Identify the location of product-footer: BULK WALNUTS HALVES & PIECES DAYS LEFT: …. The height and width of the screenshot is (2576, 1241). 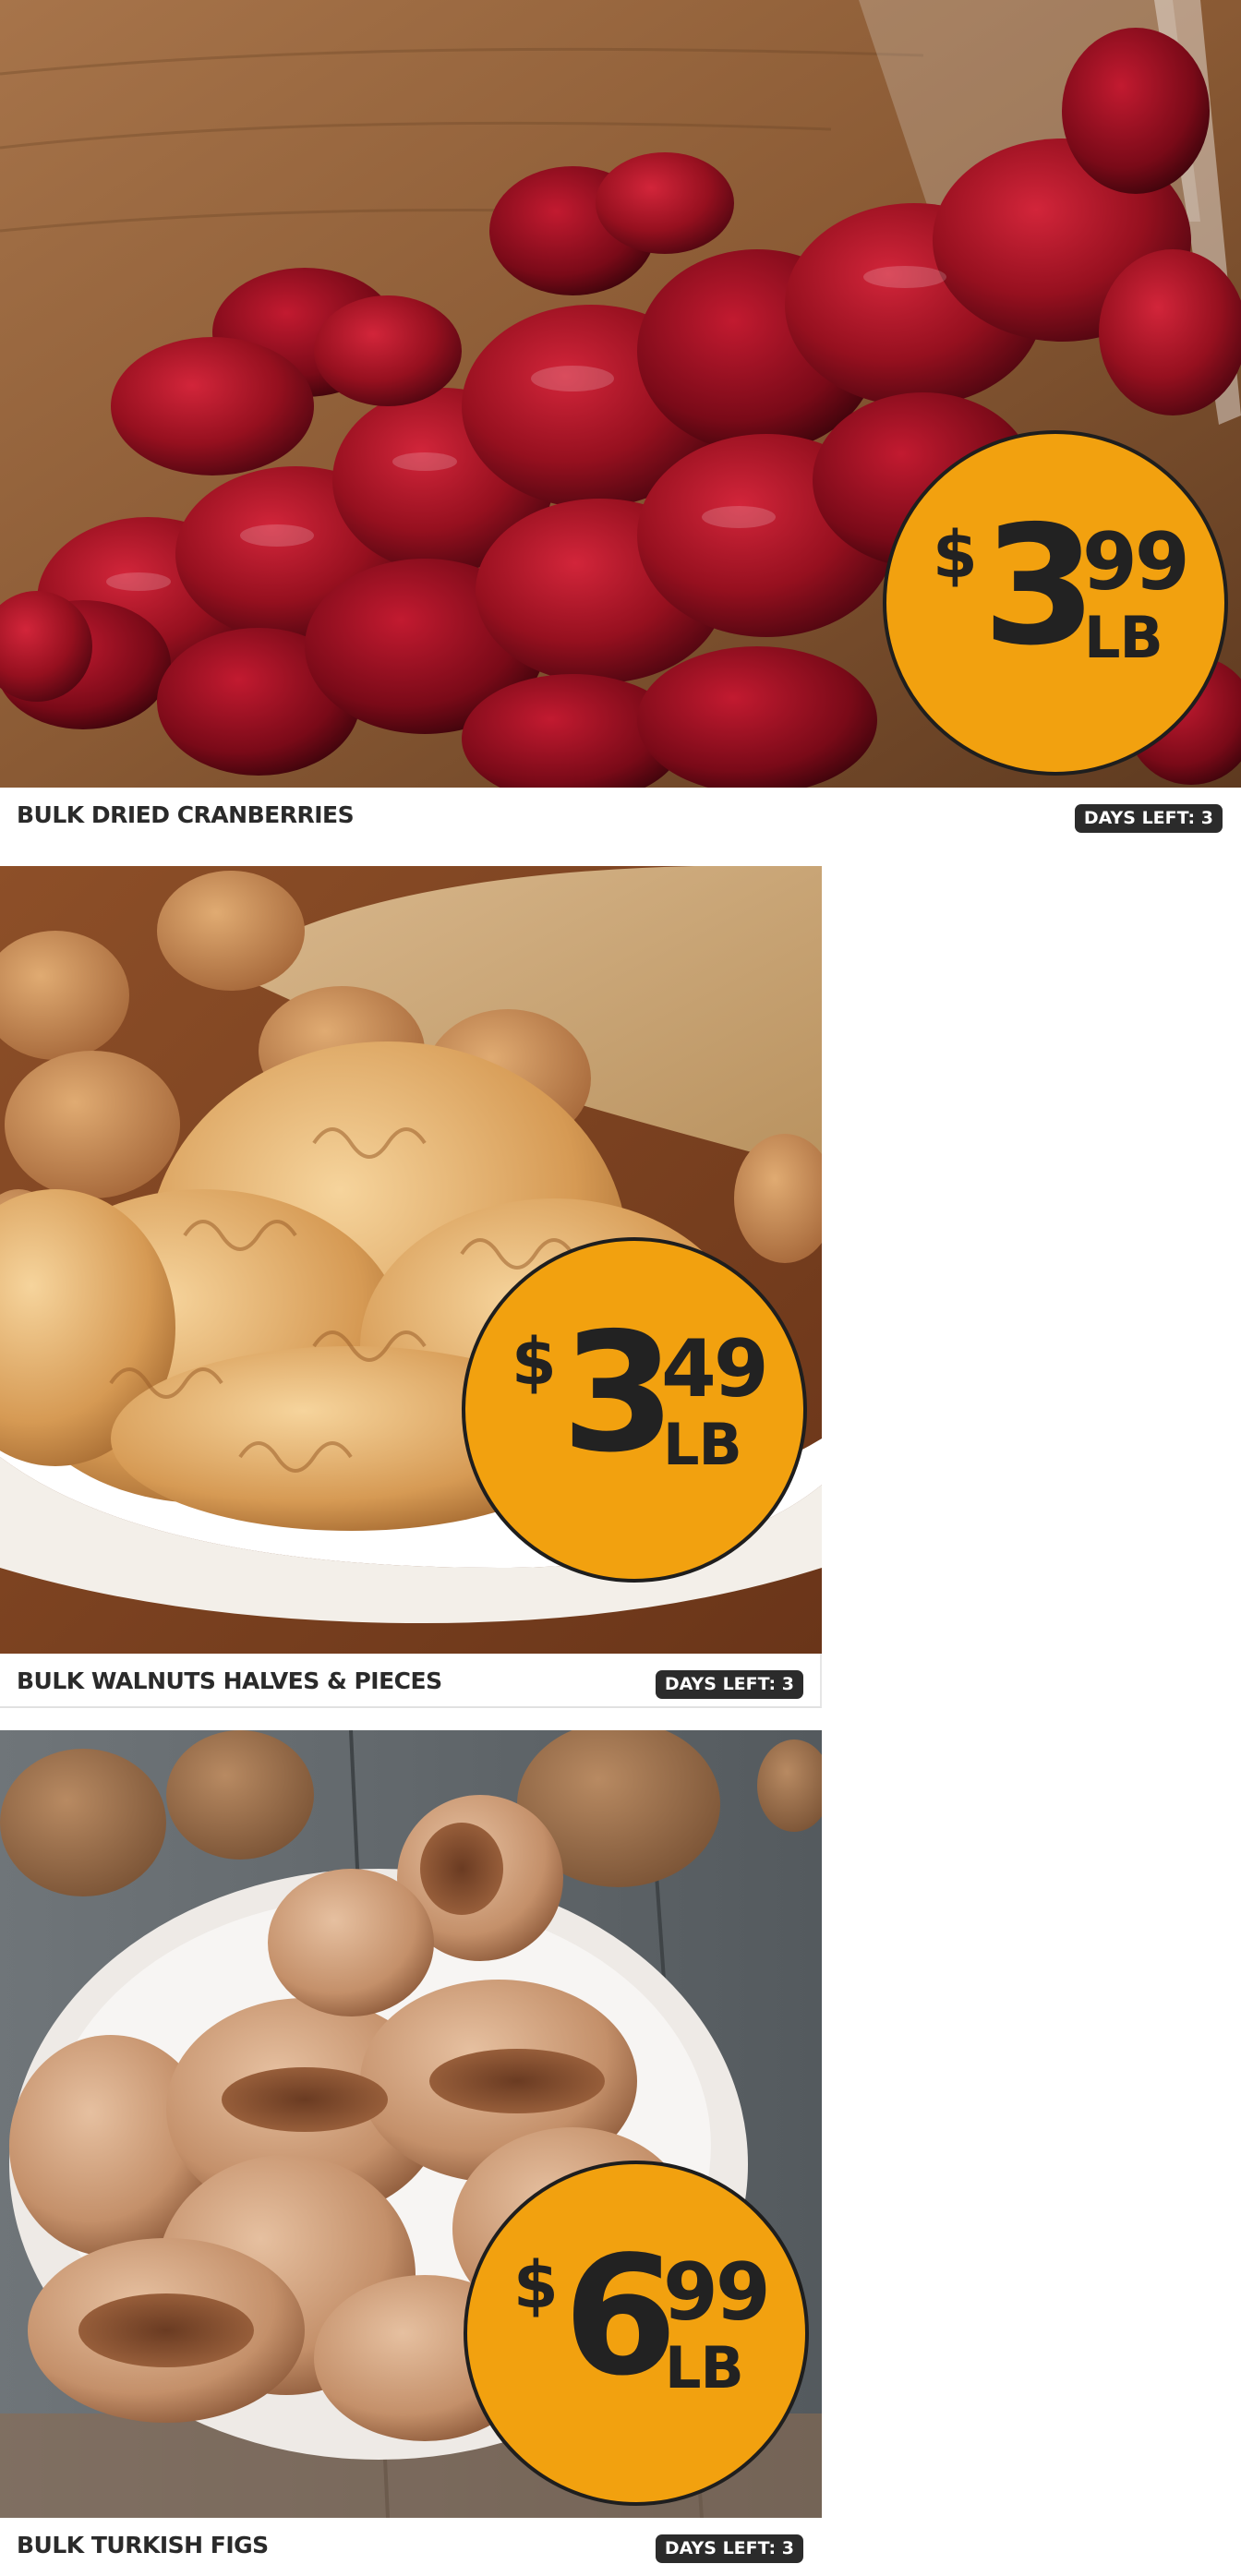
(410, 1680).